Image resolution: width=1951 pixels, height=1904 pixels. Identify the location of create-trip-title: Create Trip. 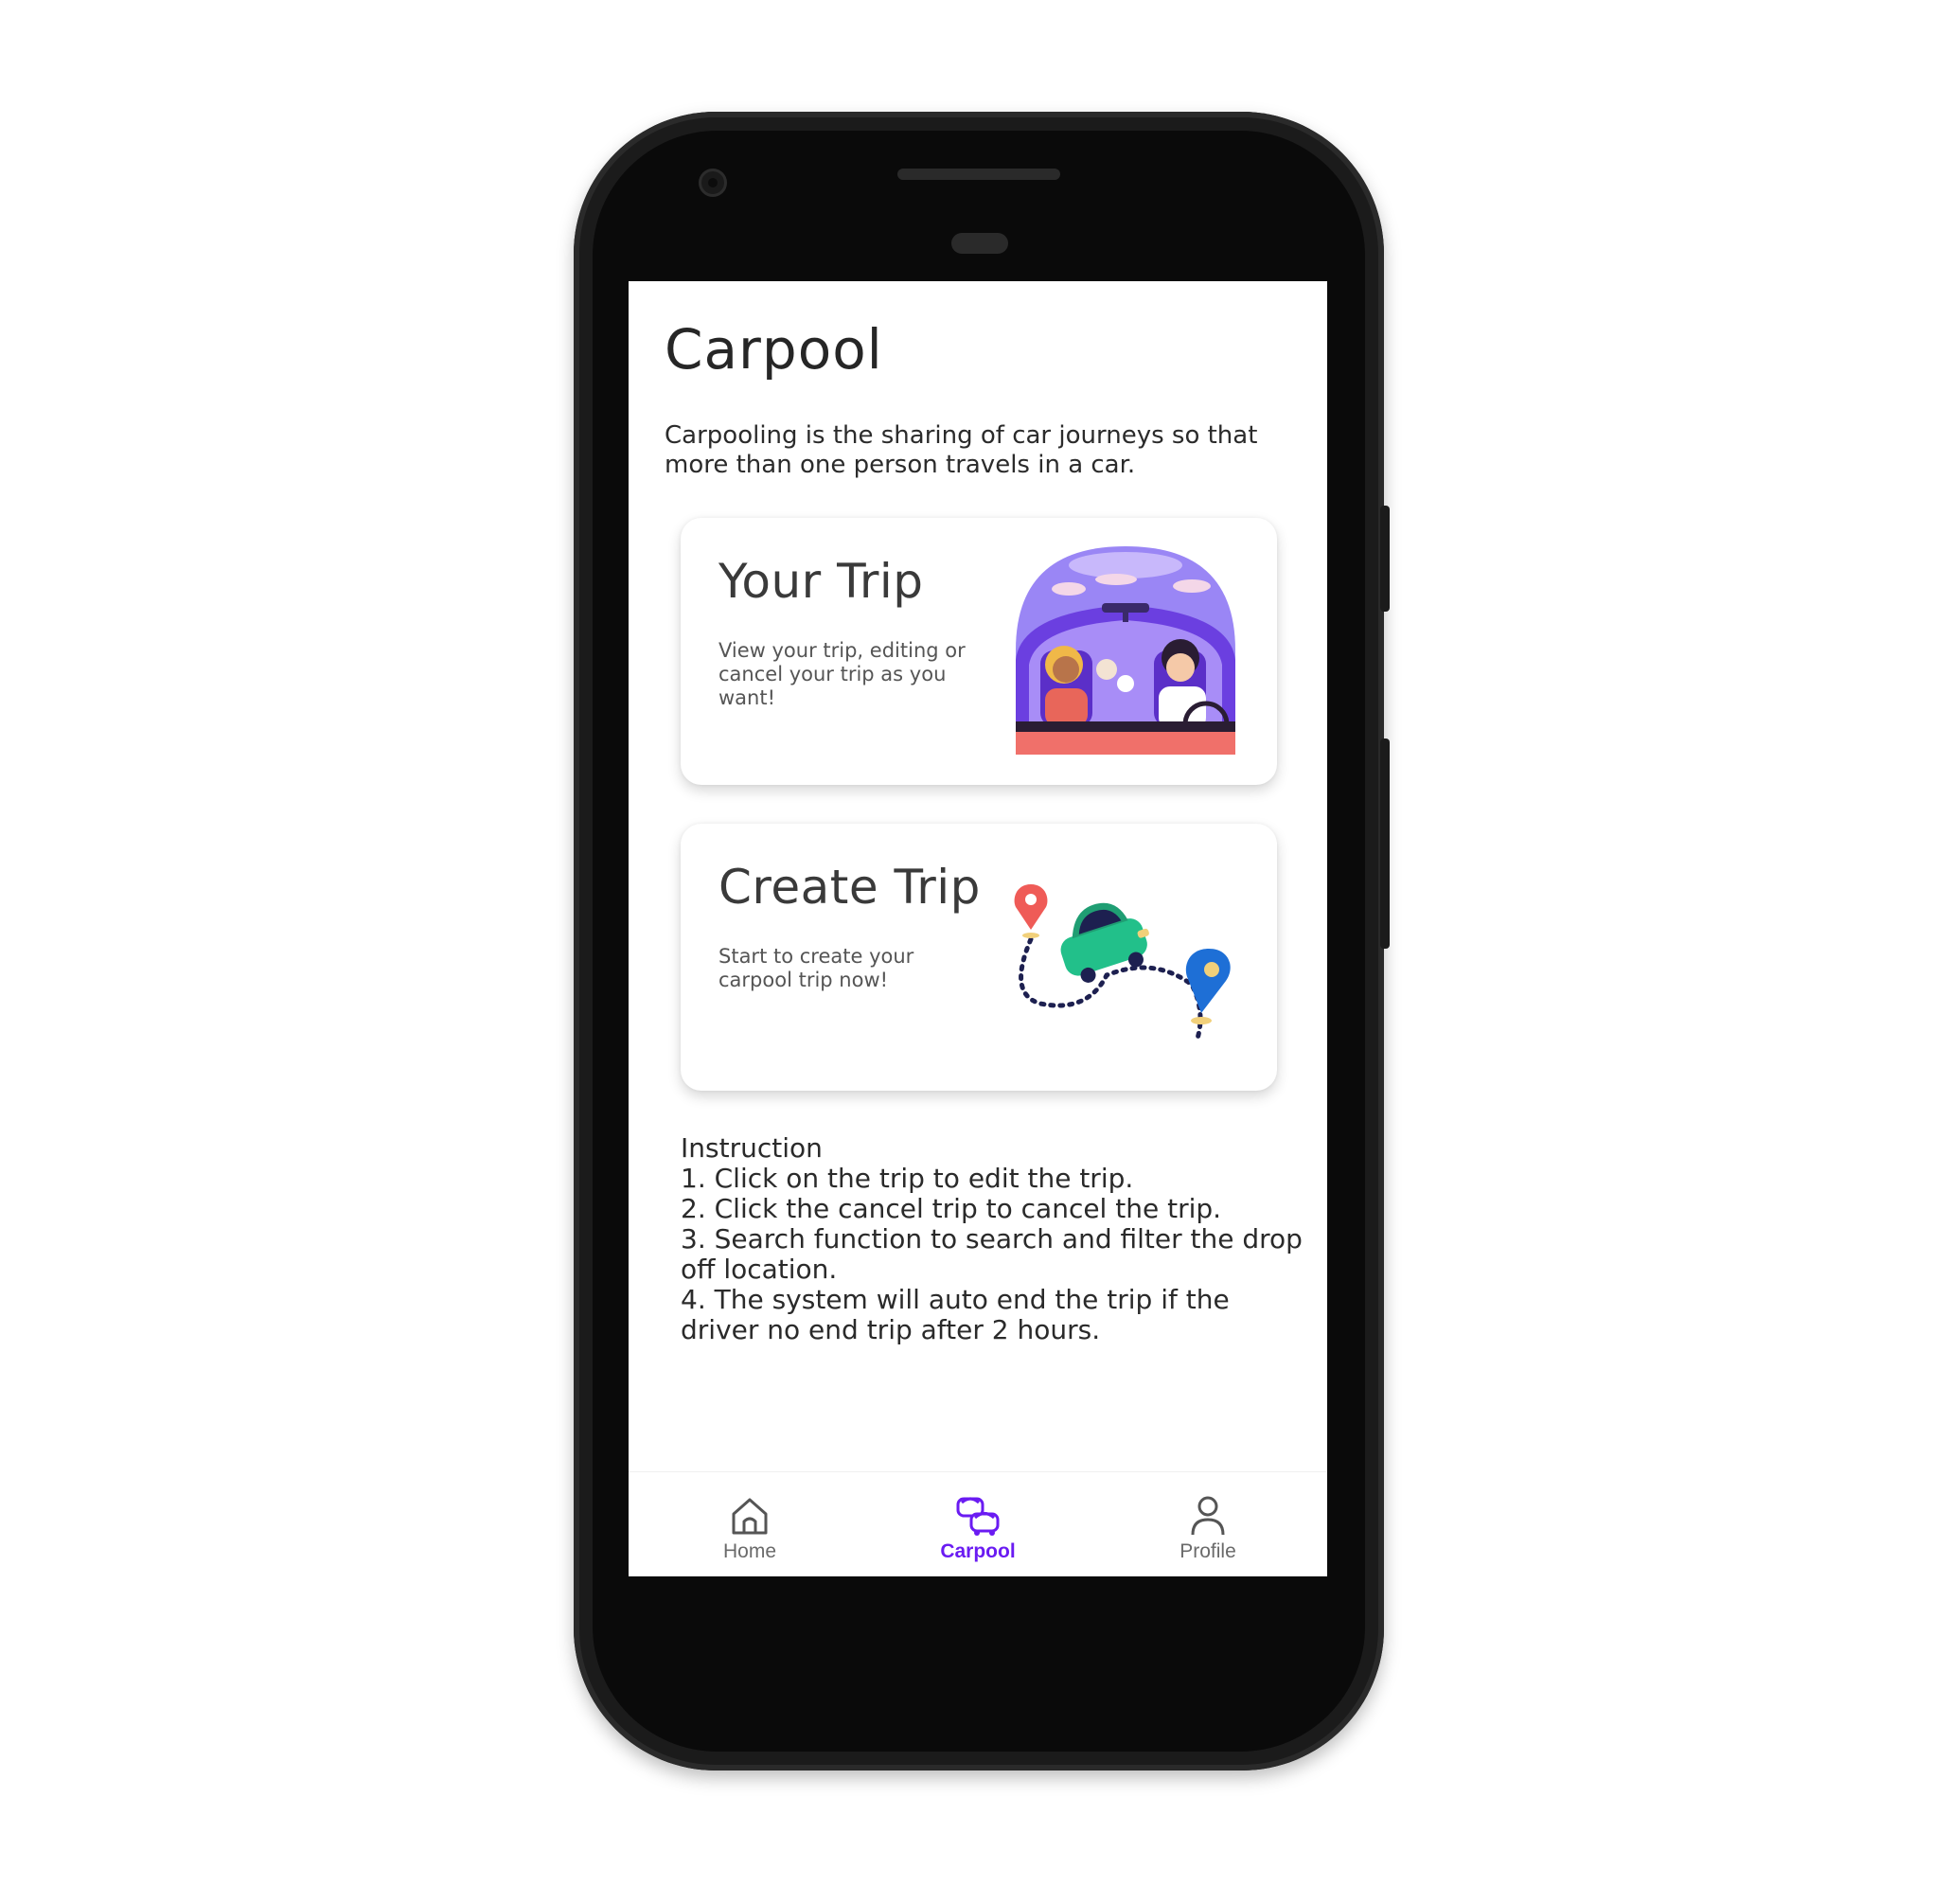
(849, 887).